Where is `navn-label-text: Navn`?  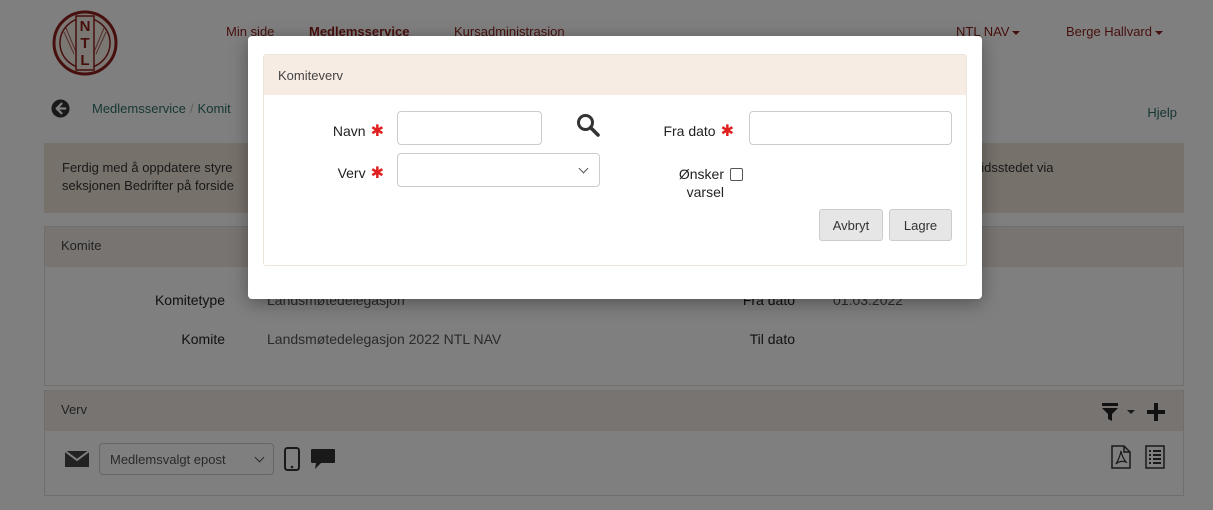
navn-label-text: Navn is located at coordinates (349, 131).